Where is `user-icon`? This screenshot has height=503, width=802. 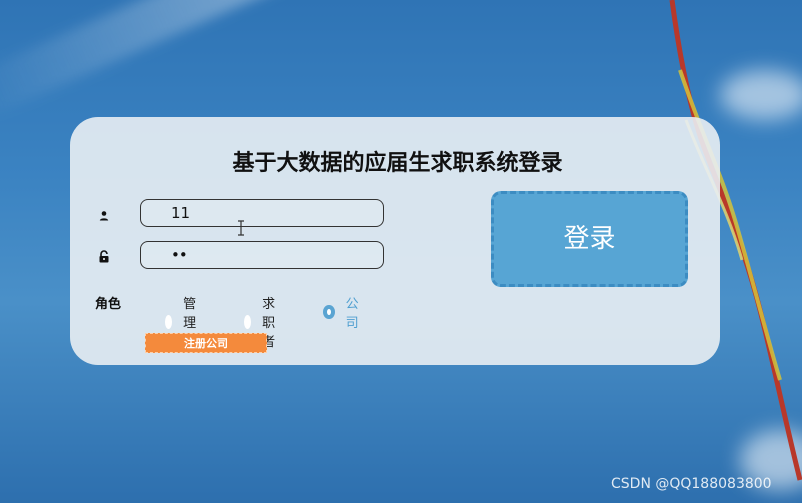 user-icon is located at coordinates (104, 214).